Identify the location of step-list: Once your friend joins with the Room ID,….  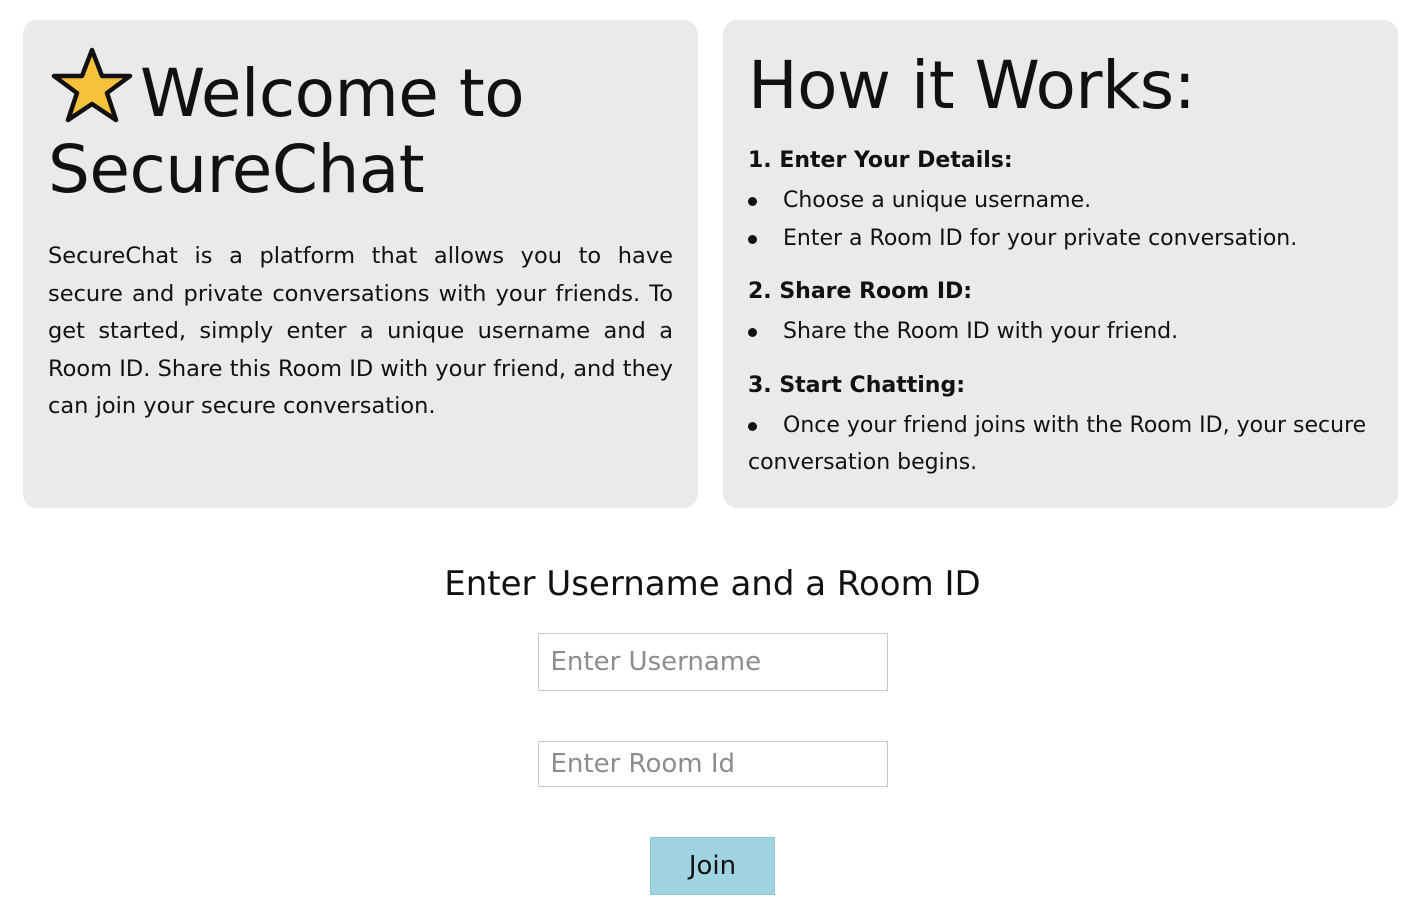
(1060, 444).